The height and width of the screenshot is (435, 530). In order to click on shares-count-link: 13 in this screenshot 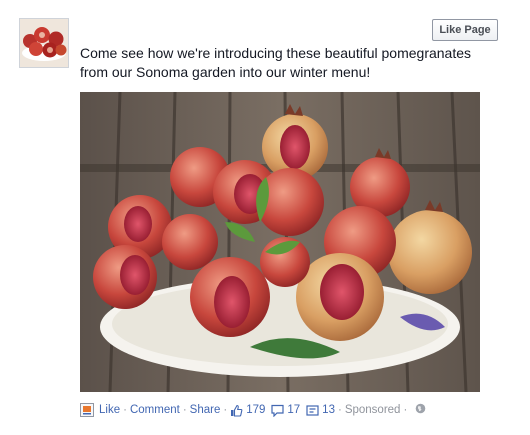, I will do `click(320, 410)`.